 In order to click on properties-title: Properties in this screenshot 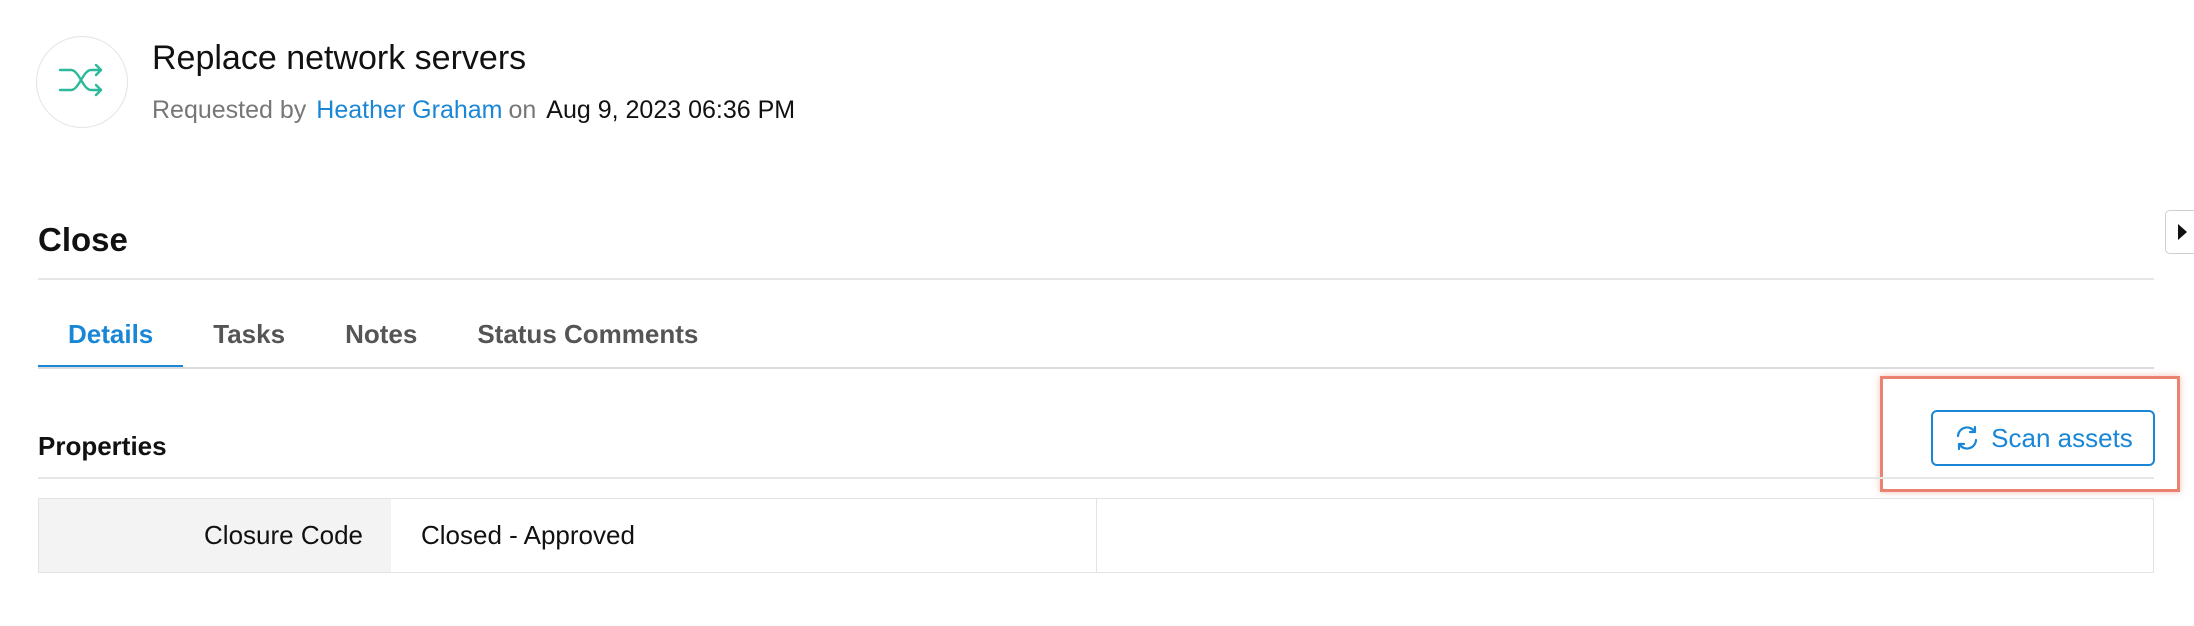, I will do `click(102, 446)`.